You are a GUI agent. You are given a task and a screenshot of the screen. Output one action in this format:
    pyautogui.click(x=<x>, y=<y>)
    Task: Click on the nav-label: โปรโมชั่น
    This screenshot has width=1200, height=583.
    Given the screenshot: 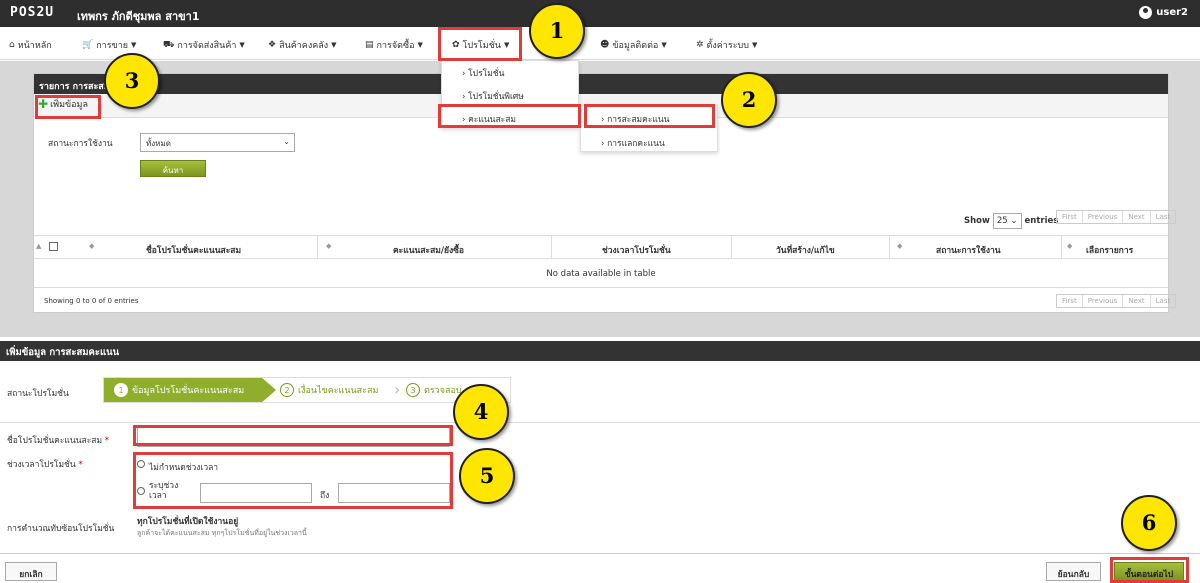 What is the action you would take?
    pyautogui.click(x=481, y=46)
    